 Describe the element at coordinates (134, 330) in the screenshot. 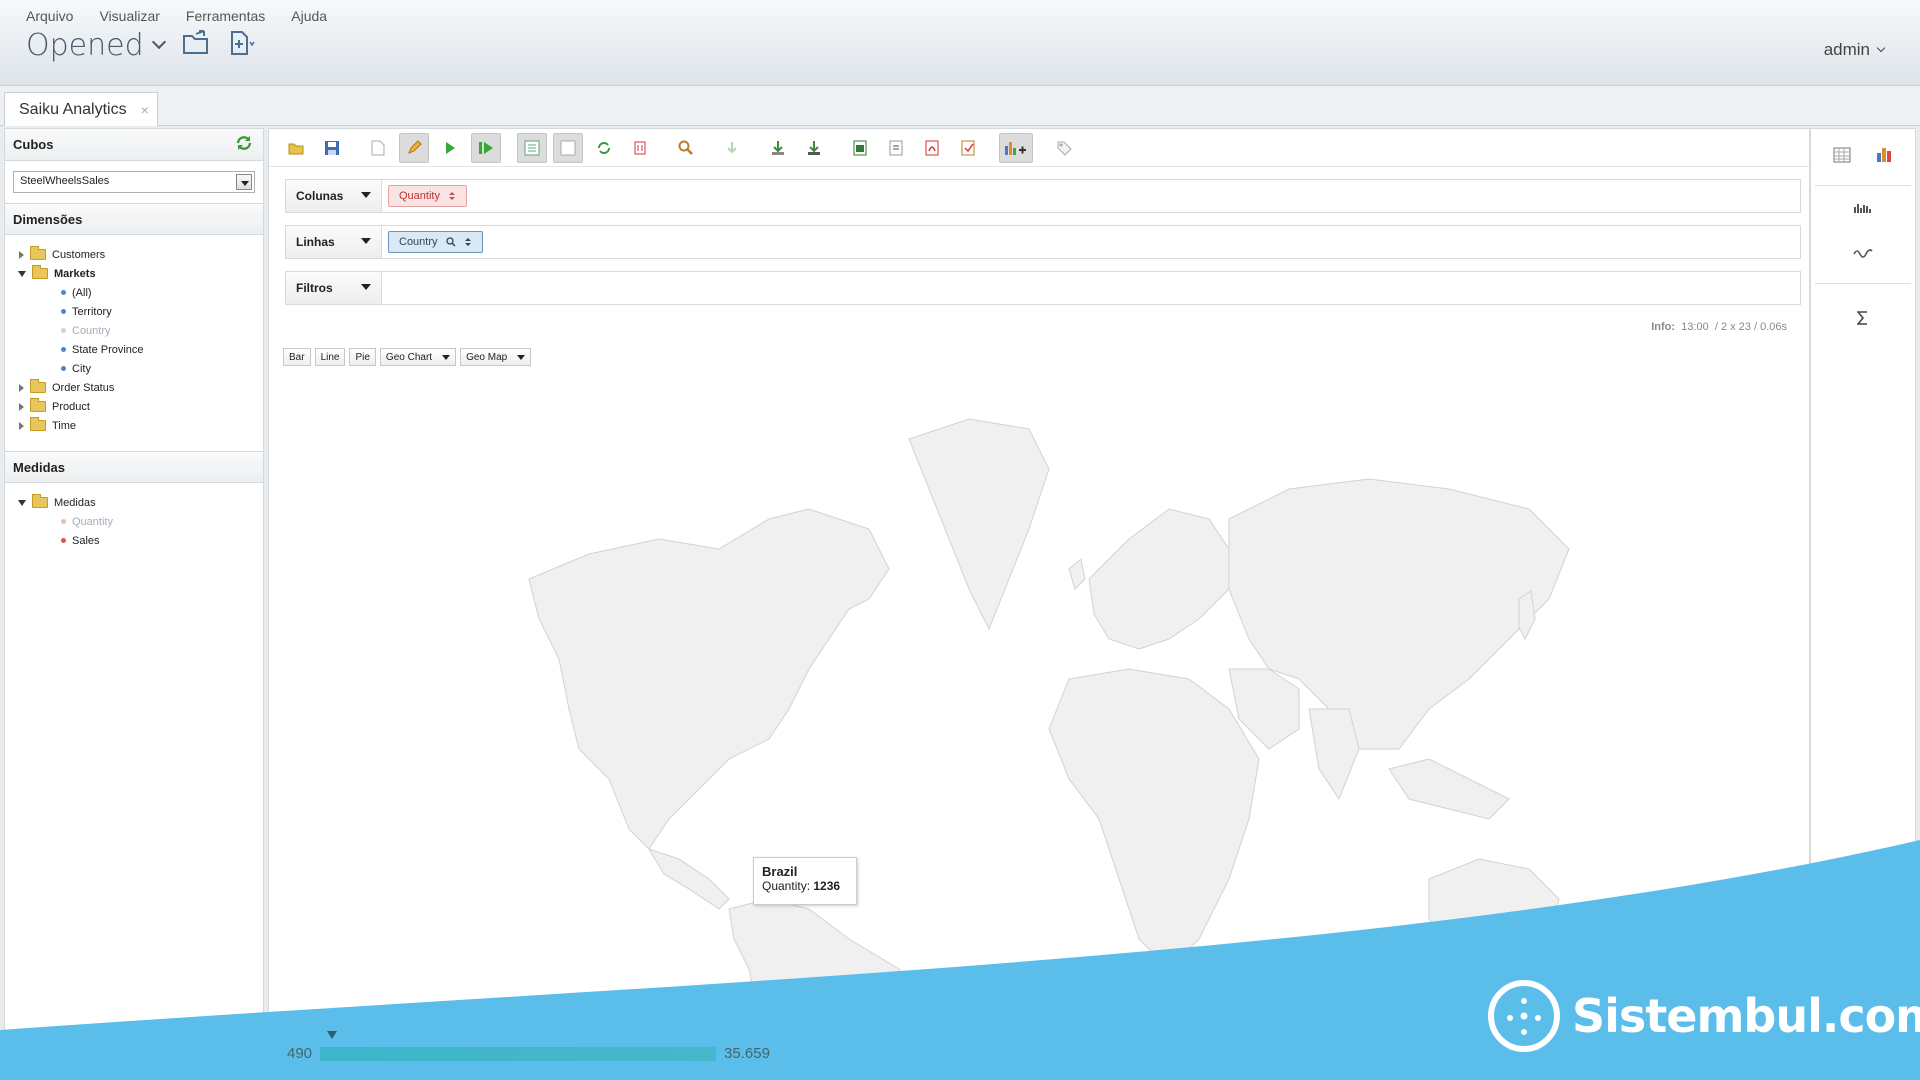

I see `level-country: Country` at that location.